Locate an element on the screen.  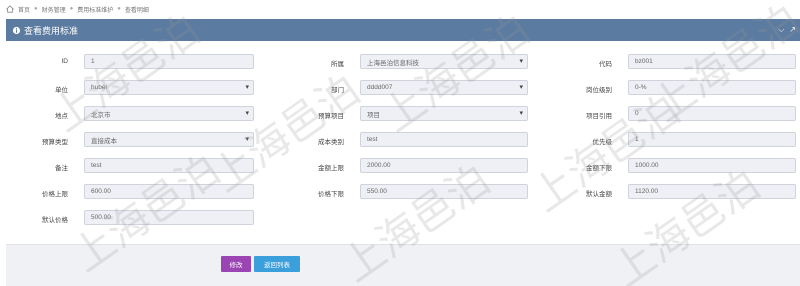
breadcrumb: 首页 ● 财务管理 ● 费用标准维护 ● 查看明细 is located at coordinates (77, 9).